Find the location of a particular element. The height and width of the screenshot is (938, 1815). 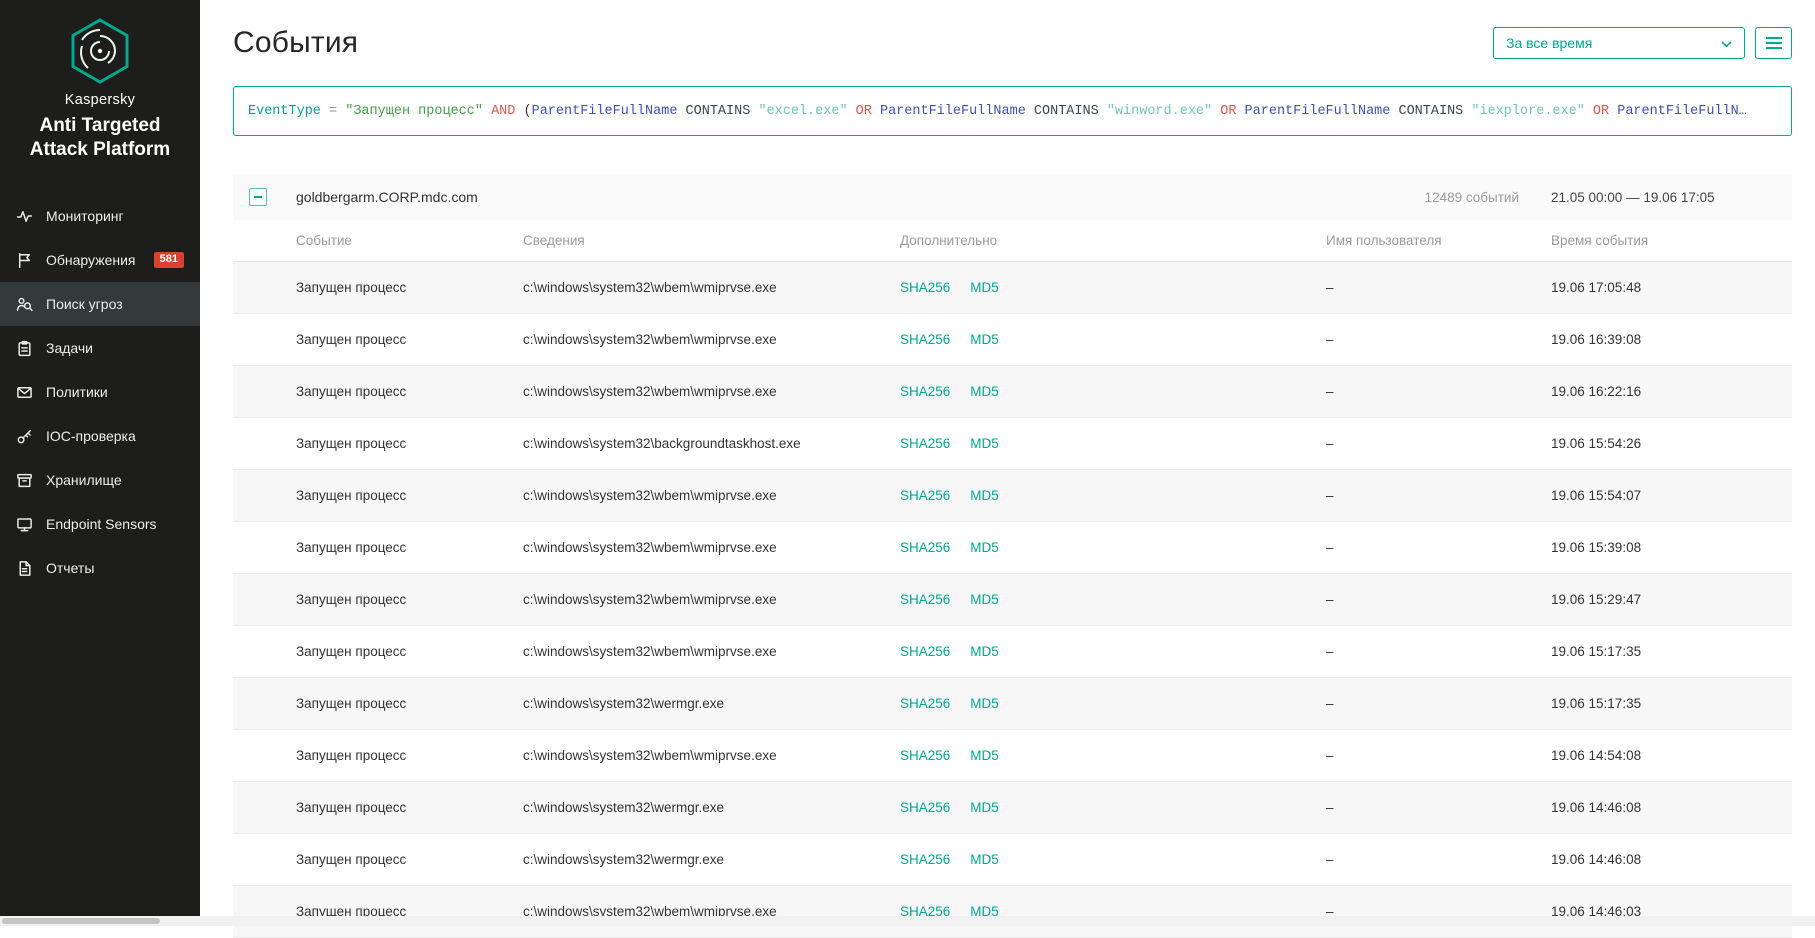

table-settings-button is located at coordinates (1773, 43).